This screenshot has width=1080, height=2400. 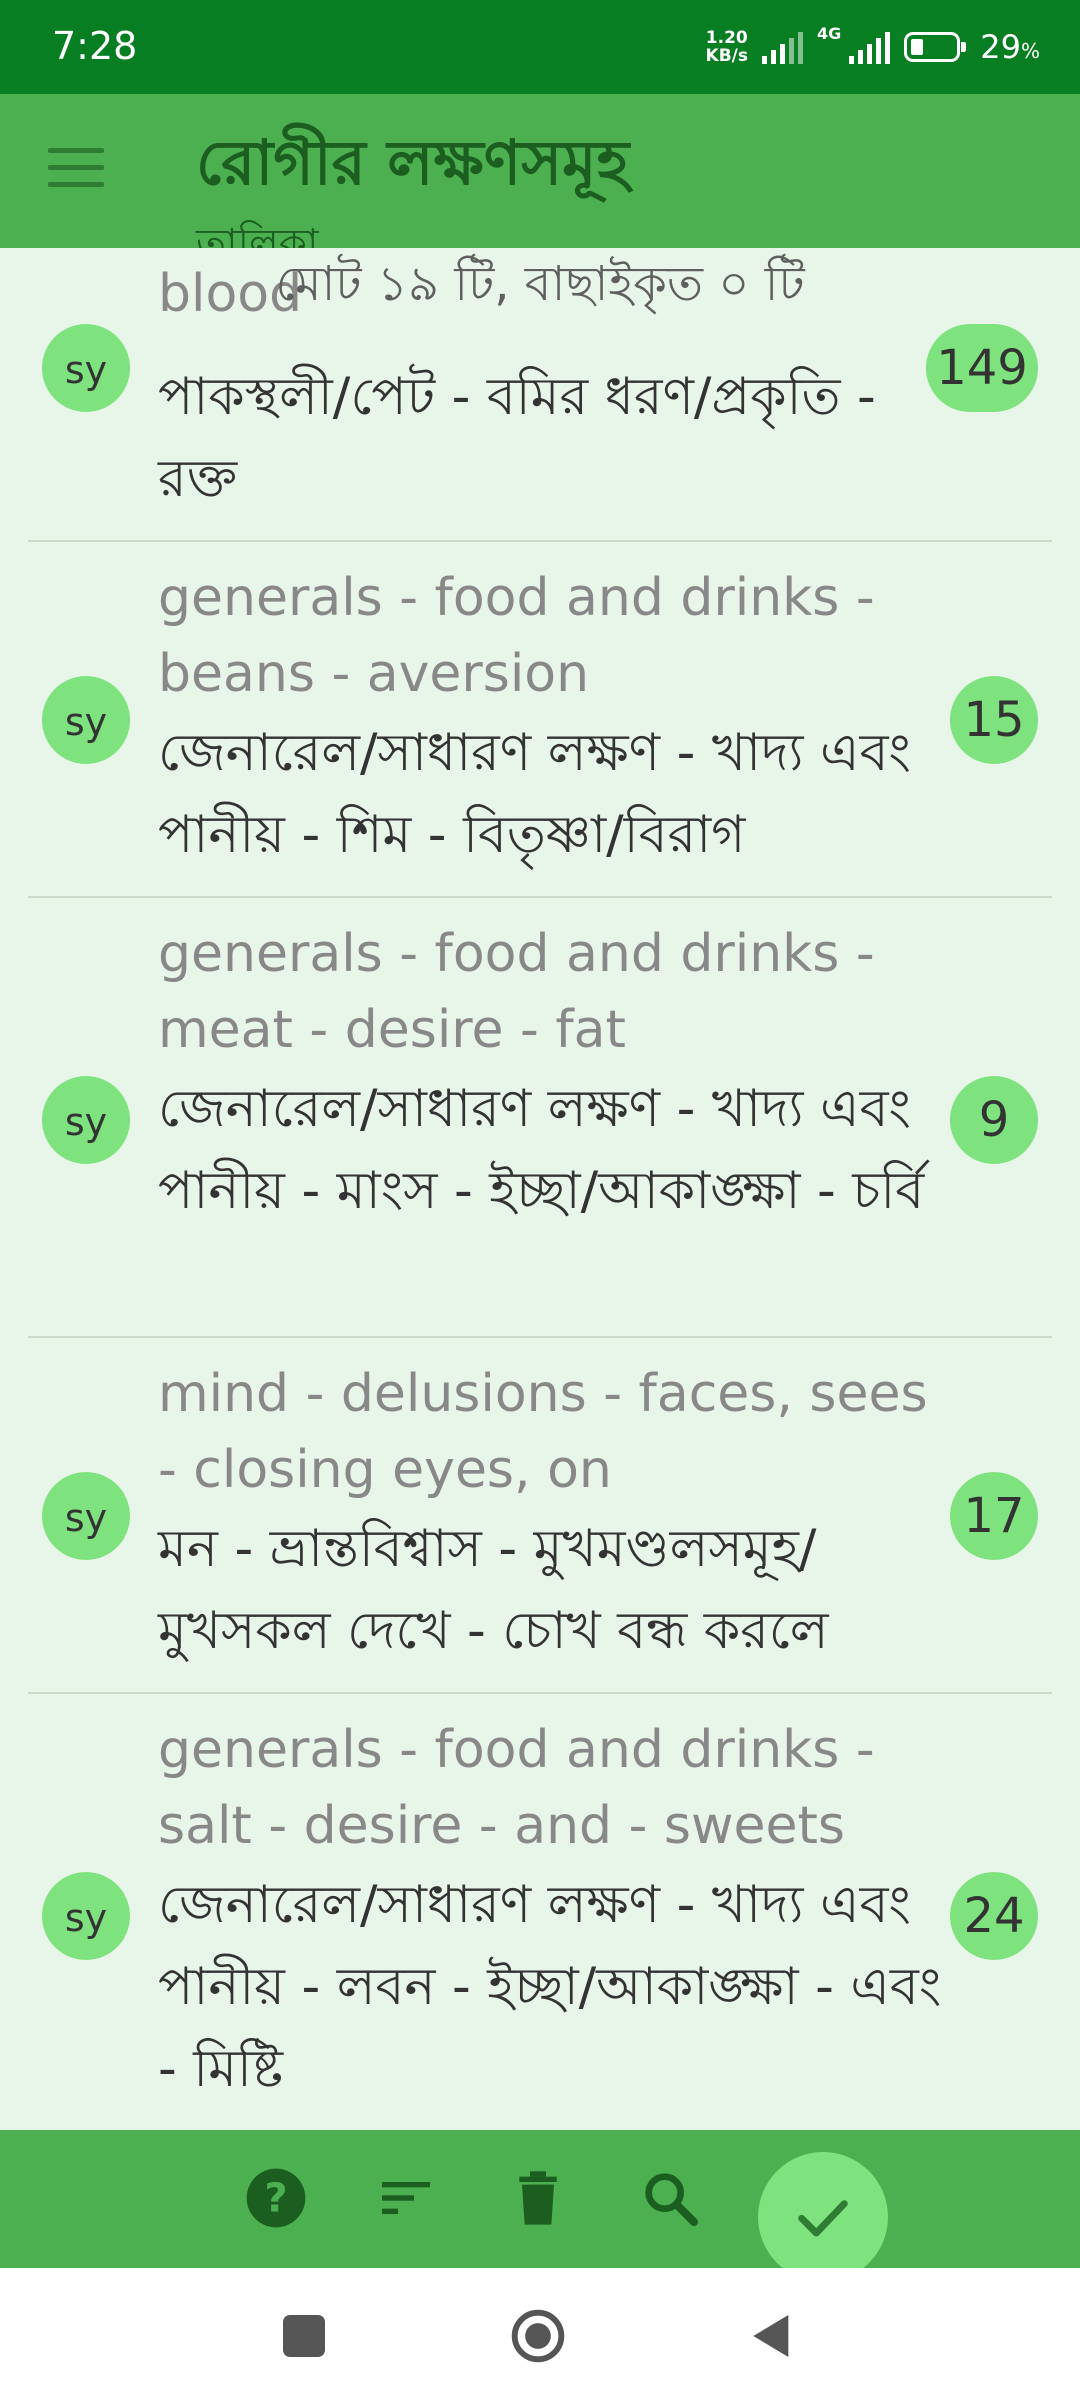 What do you see at coordinates (95, 46) in the screenshot?
I see `status-time: 7:28` at bounding box center [95, 46].